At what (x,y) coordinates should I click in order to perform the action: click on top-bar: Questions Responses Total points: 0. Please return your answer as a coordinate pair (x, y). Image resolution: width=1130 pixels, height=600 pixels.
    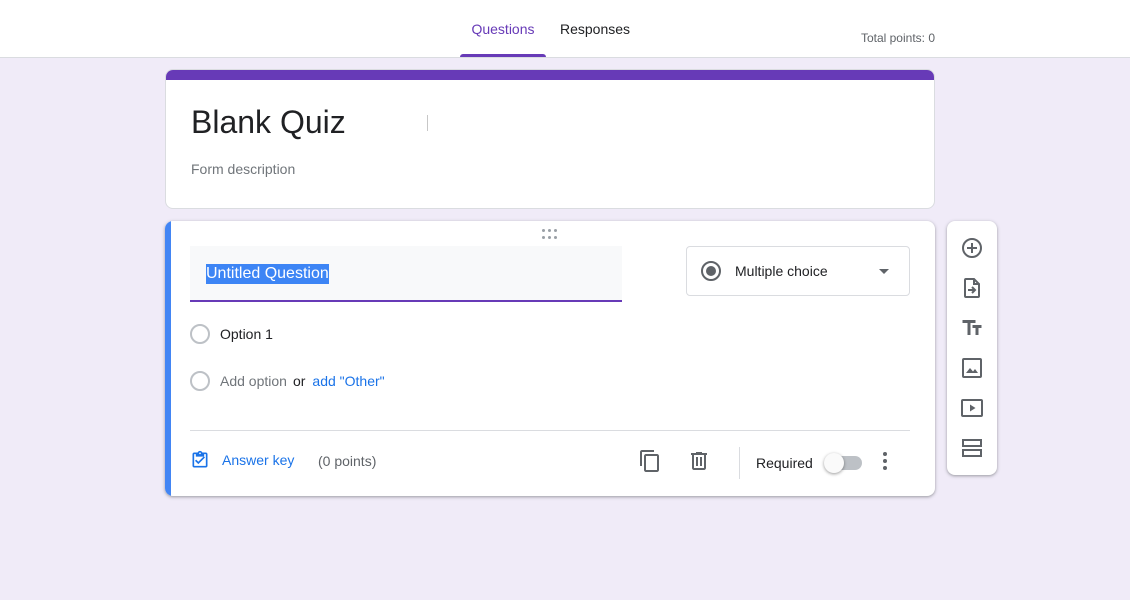
    Looking at the image, I should click on (565, 29).